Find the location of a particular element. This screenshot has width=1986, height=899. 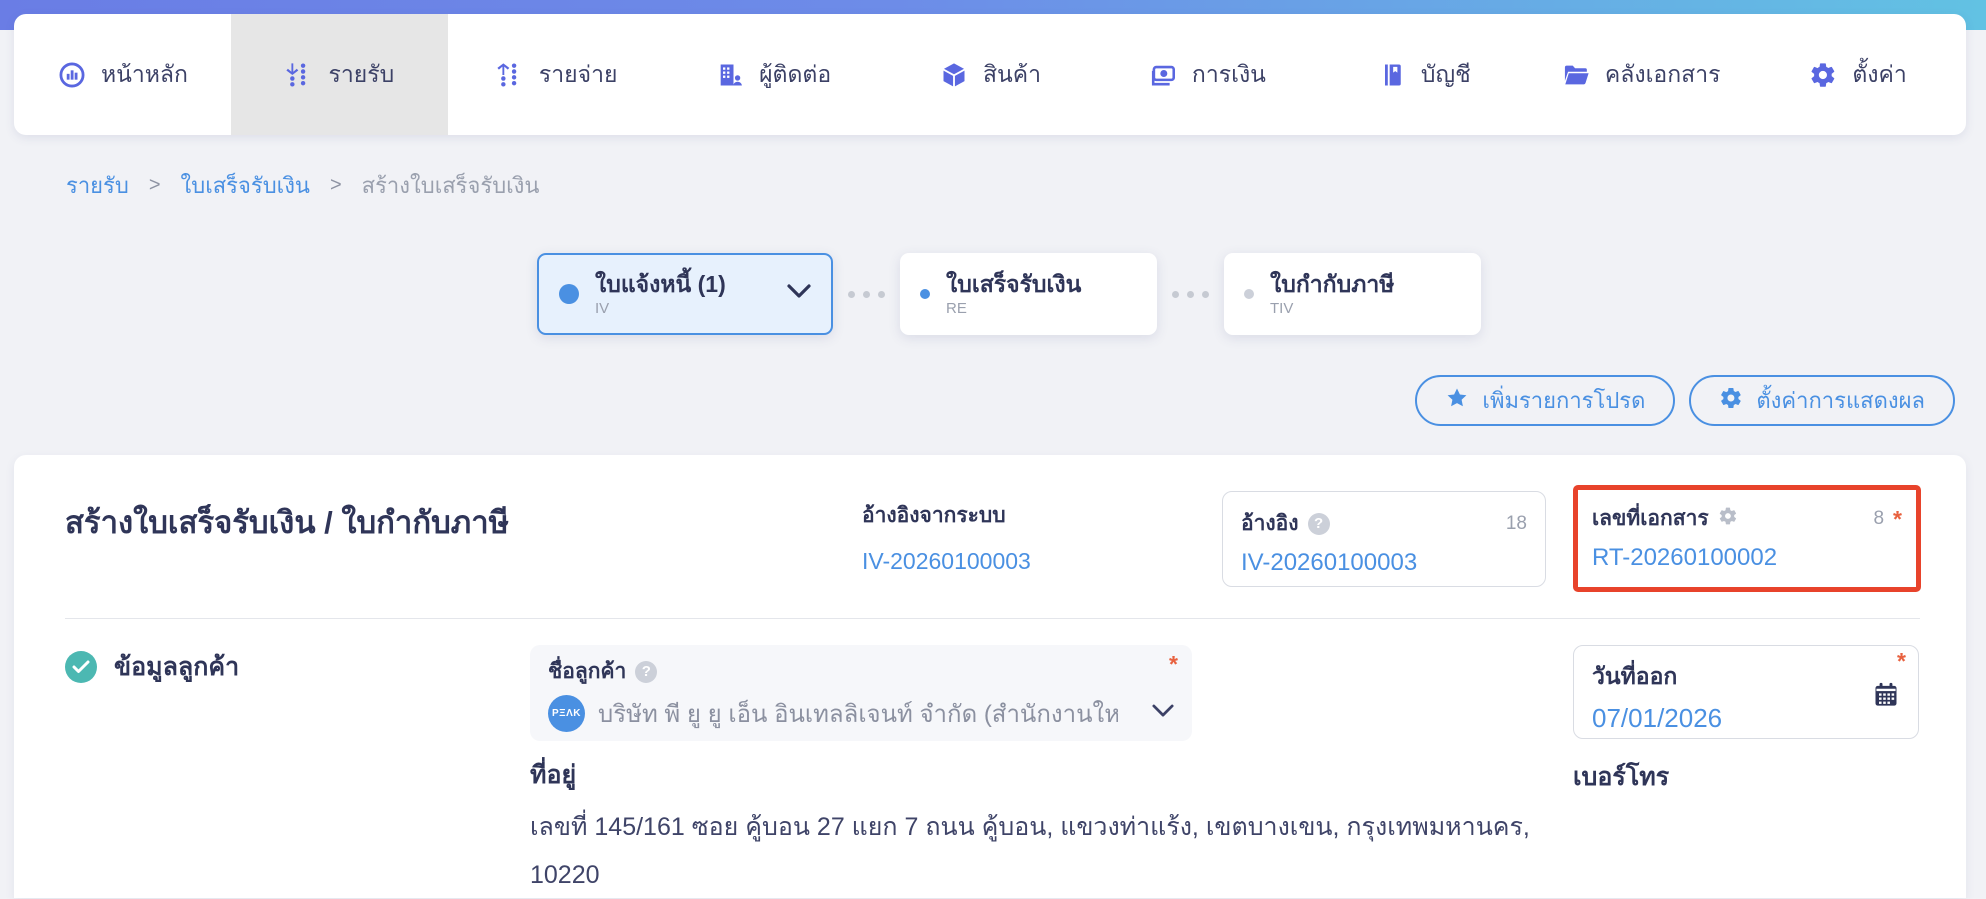

section-complete-check-icon is located at coordinates (81, 667).